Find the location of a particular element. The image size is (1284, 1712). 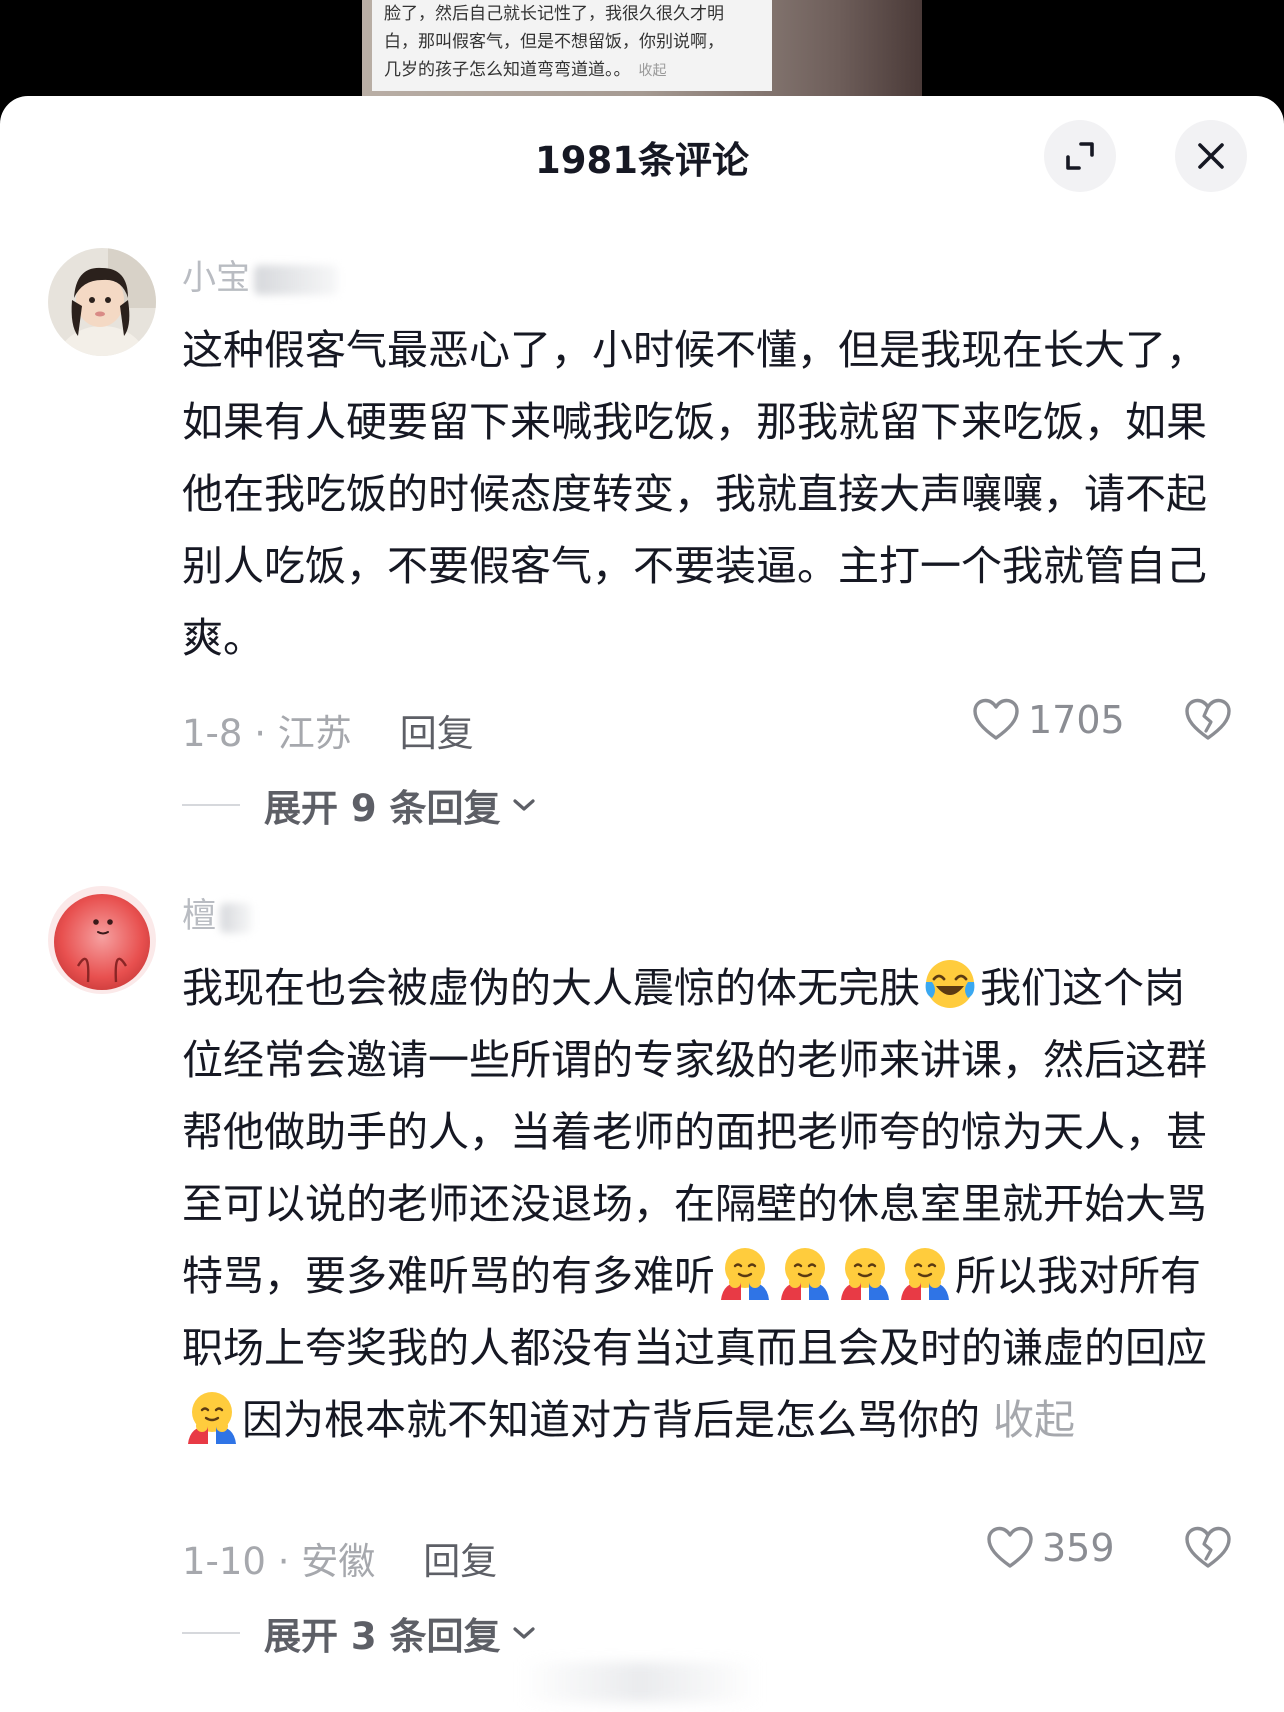

comment-meta: 1-8 · 江苏 回复 is located at coordinates (328, 730).